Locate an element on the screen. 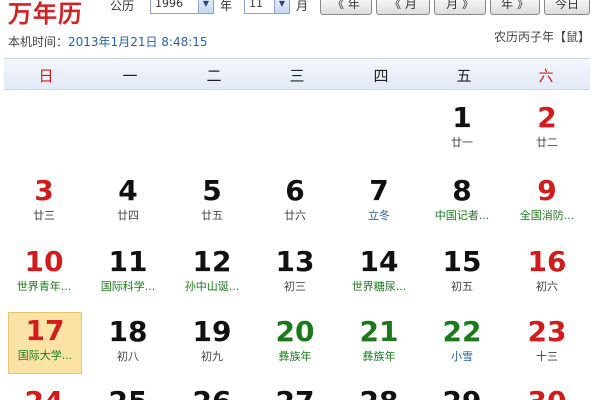 Image resolution: width=600 pixels, height=400 pixels. day-cell: 23 十三 is located at coordinates (547, 347).